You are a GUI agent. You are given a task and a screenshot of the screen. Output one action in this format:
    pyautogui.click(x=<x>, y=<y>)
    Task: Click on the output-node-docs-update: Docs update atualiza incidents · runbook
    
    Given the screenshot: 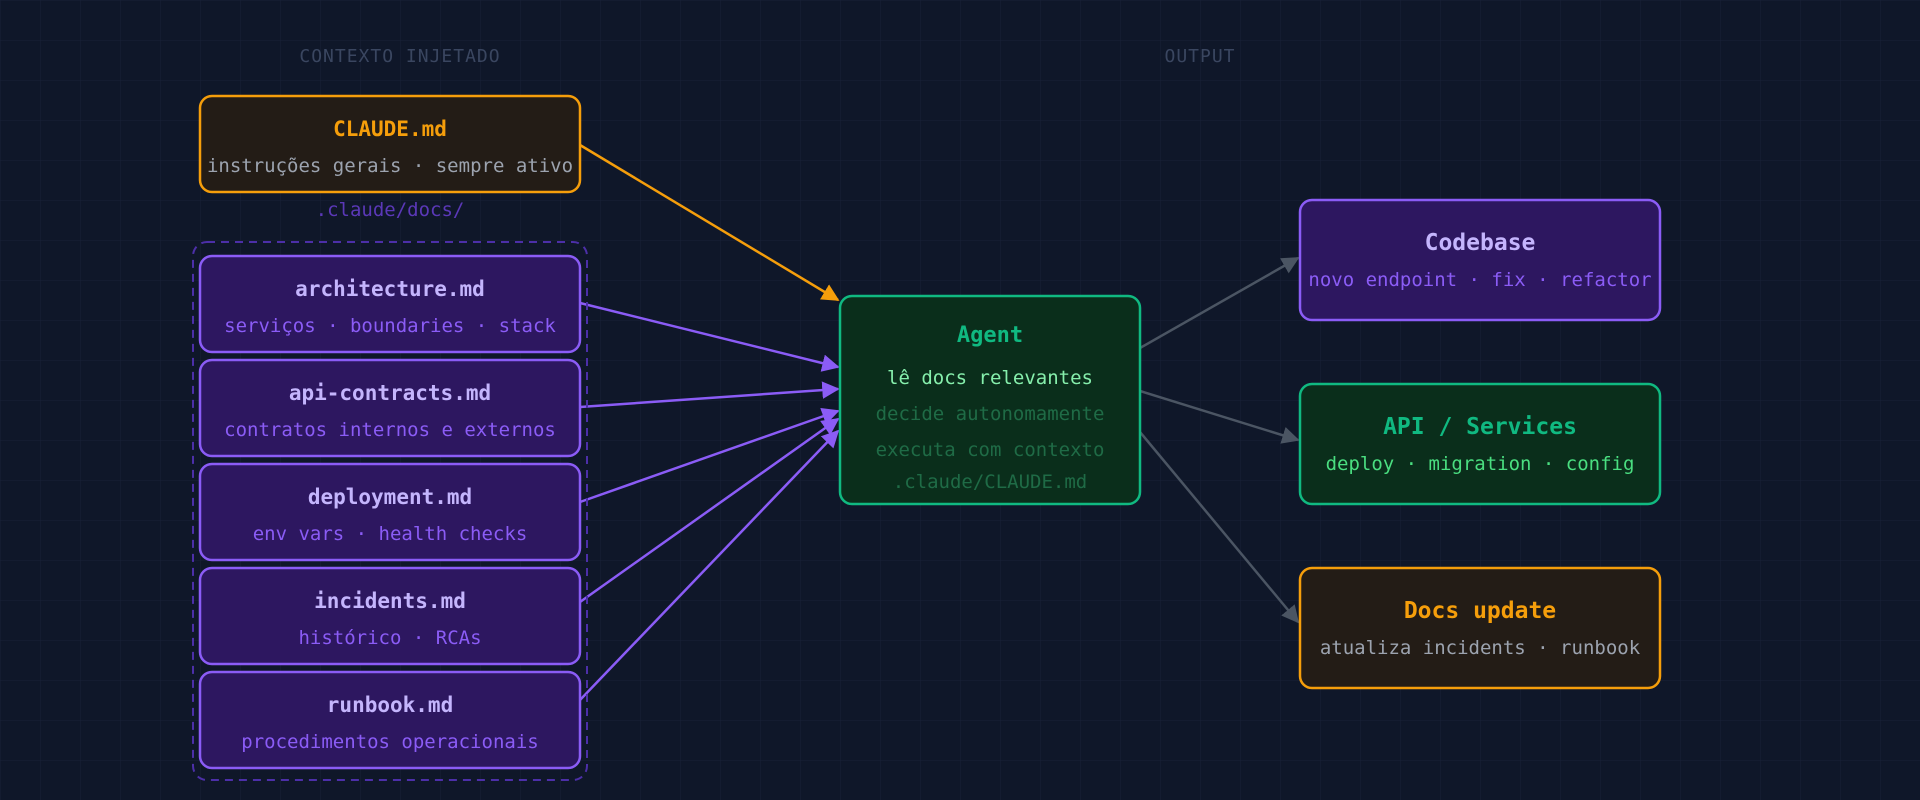 What is the action you would take?
    pyautogui.click(x=1480, y=628)
    